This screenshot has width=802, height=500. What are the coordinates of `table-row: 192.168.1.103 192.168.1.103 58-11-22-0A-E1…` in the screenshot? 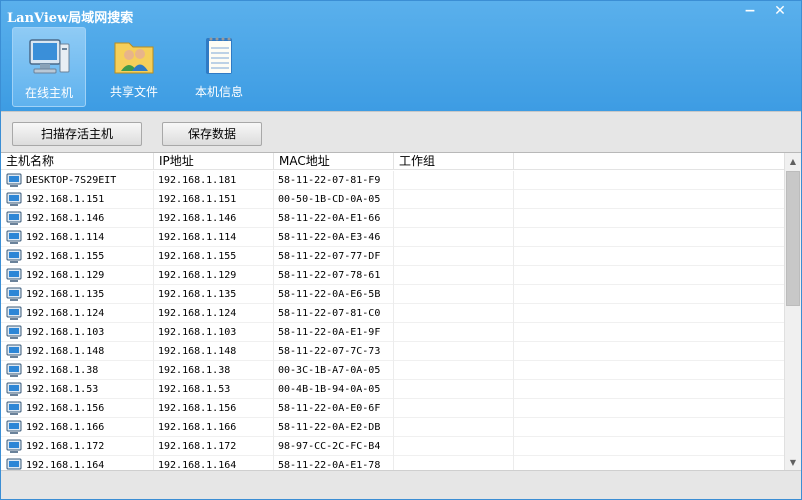 It's located at (392, 332).